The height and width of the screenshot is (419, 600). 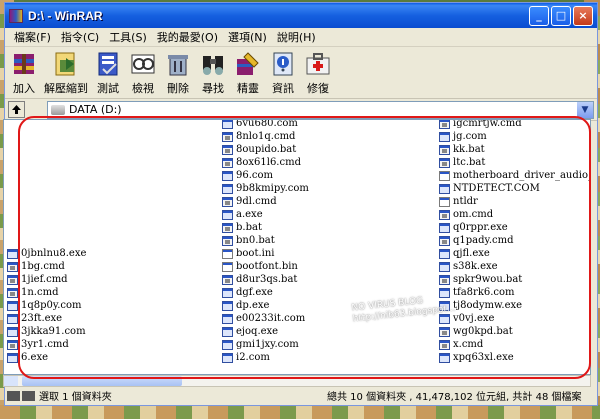 I want to click on file-name: jg.com, so click(x=470, y=136).